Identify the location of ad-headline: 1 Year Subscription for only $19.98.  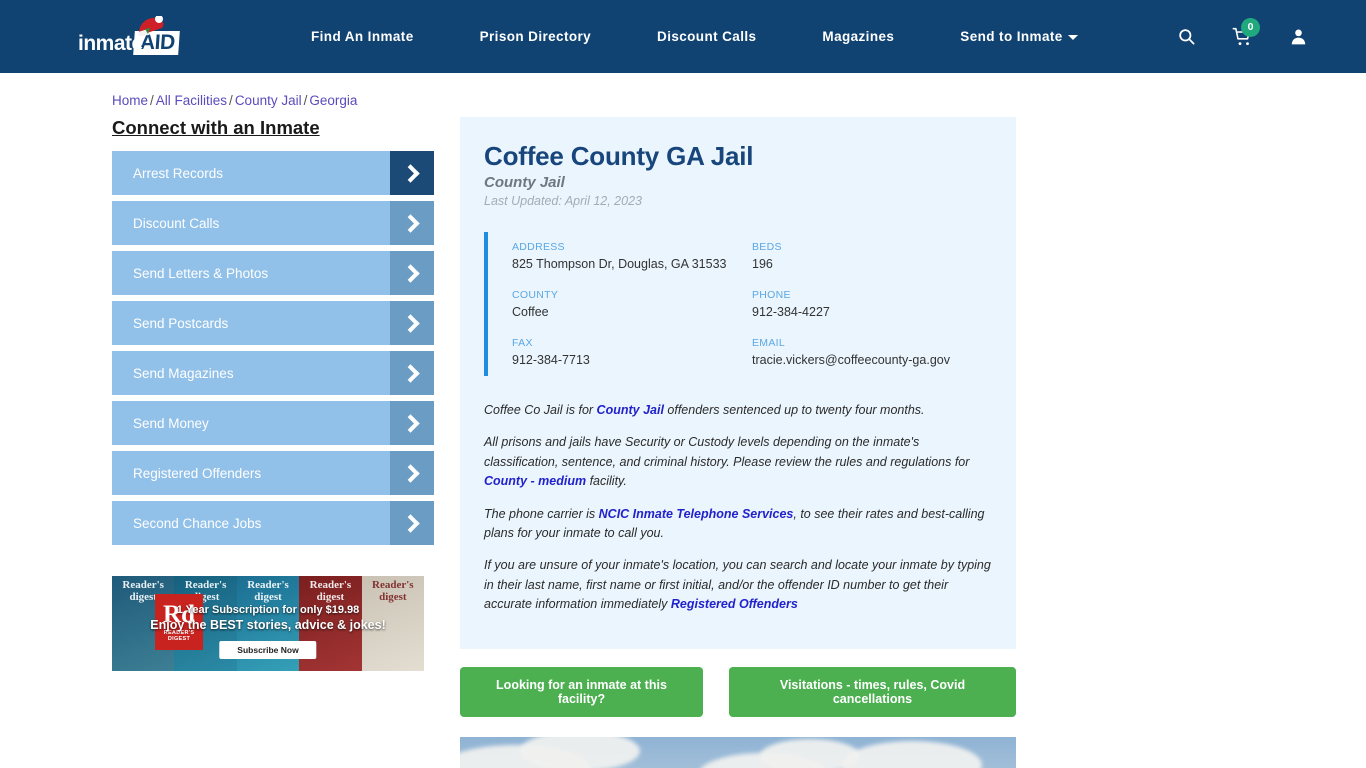
(268, 610).